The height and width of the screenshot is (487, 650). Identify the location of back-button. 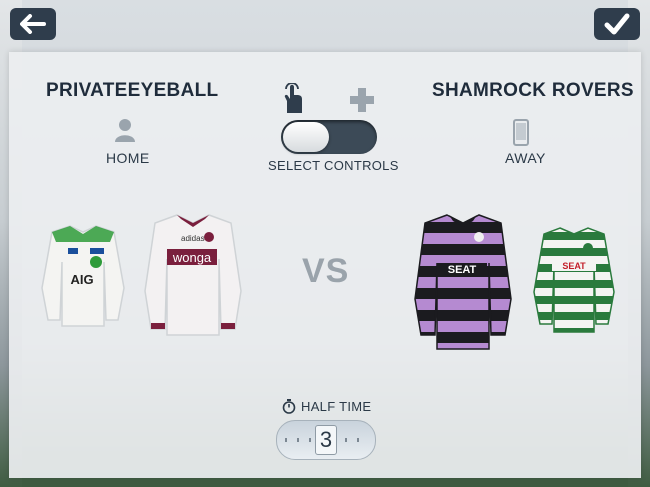
(33, 24).